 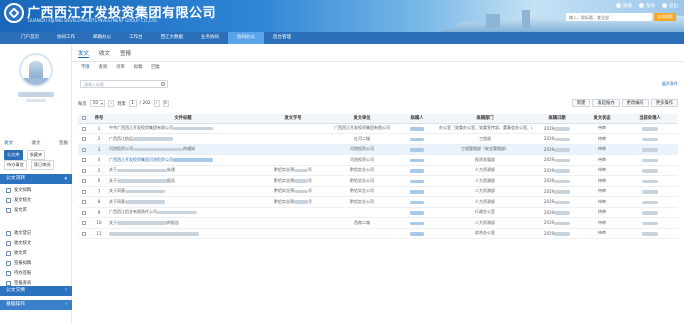 What do you see at coordinates (36, 179) in the screenshot?
I see `section-doc-flow: 公文流转 ▾` at bounding box center [36, 179].